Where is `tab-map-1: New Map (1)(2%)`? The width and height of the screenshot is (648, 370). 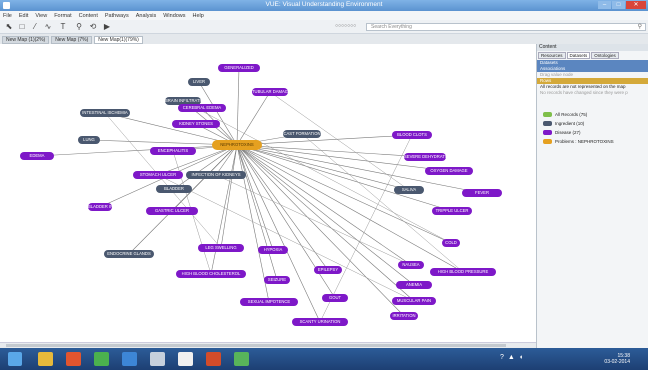
tab-map-1: New Map (1)(2%) is located at coordinates (26, 40).